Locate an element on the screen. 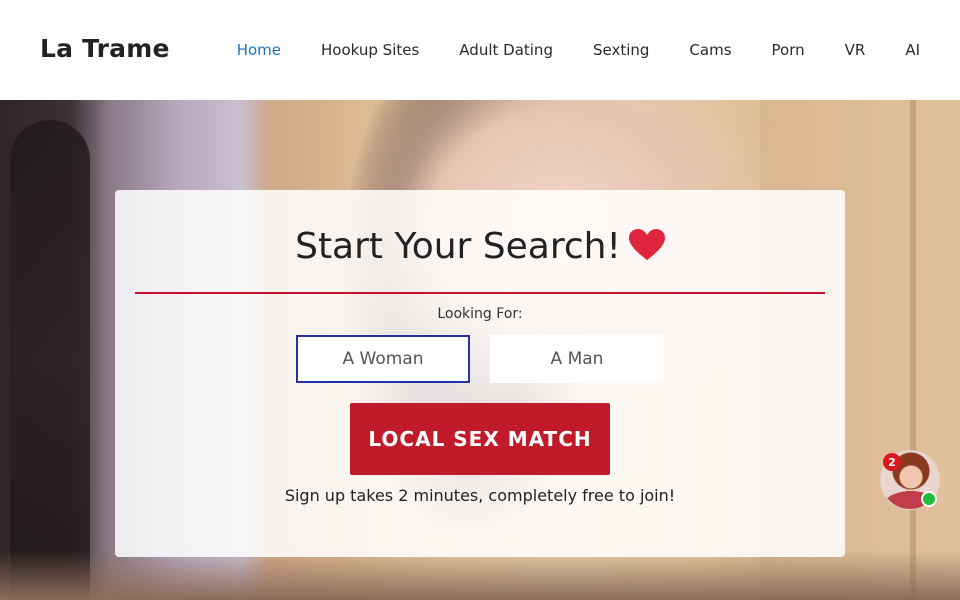 The height and width of the screenshot is (600, 960). search-title-text: Start Your Search! is located at coordinates (458, 246).